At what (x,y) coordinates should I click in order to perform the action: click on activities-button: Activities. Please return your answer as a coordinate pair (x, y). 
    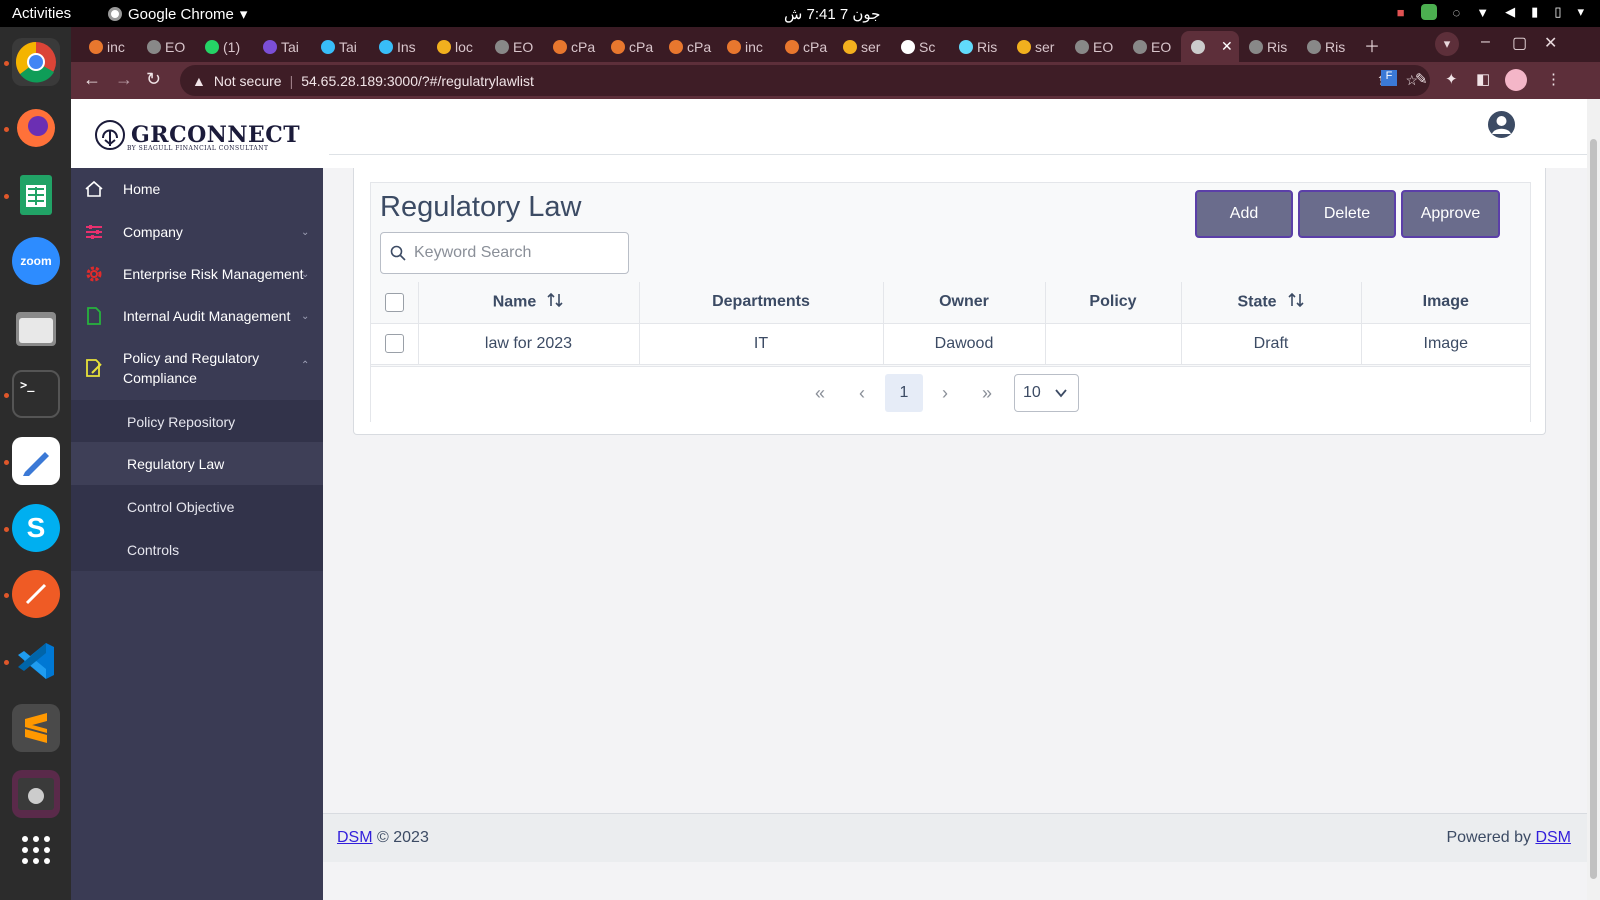
    Looking at the image, I should click on (41, 13).